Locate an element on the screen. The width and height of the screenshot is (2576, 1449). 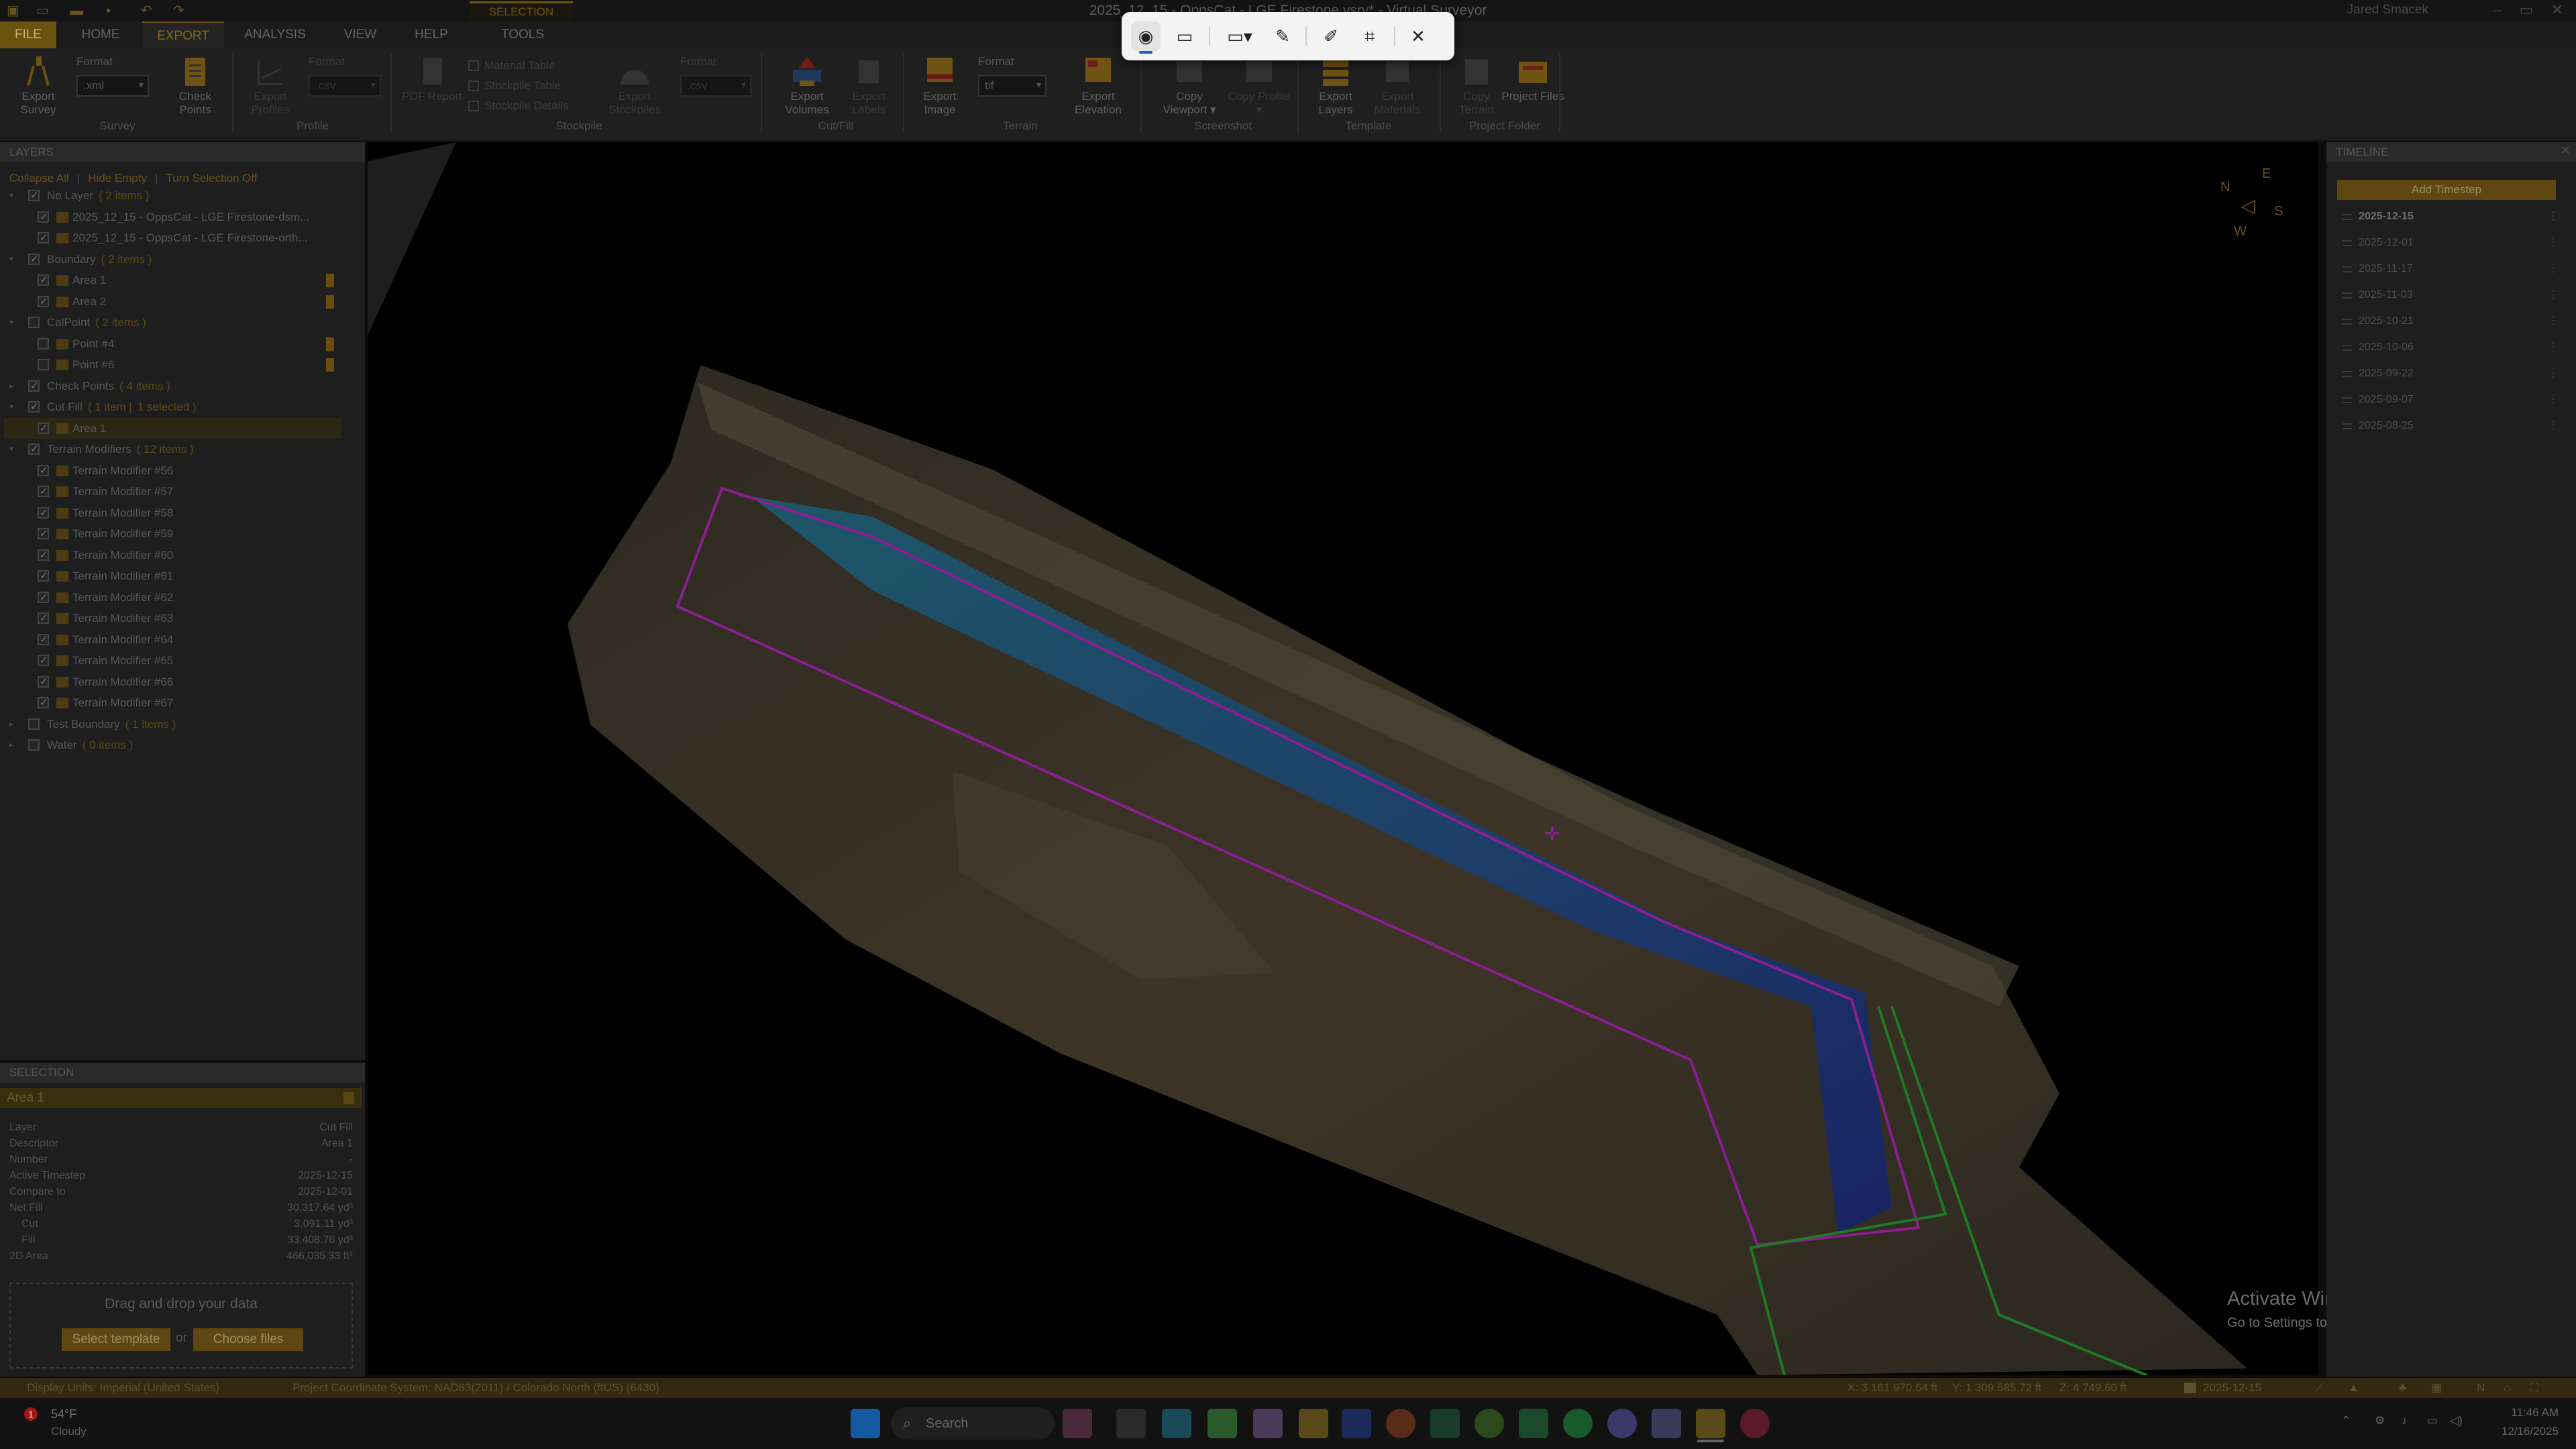
task-view-icon is located at coordinates (1131, 1423).